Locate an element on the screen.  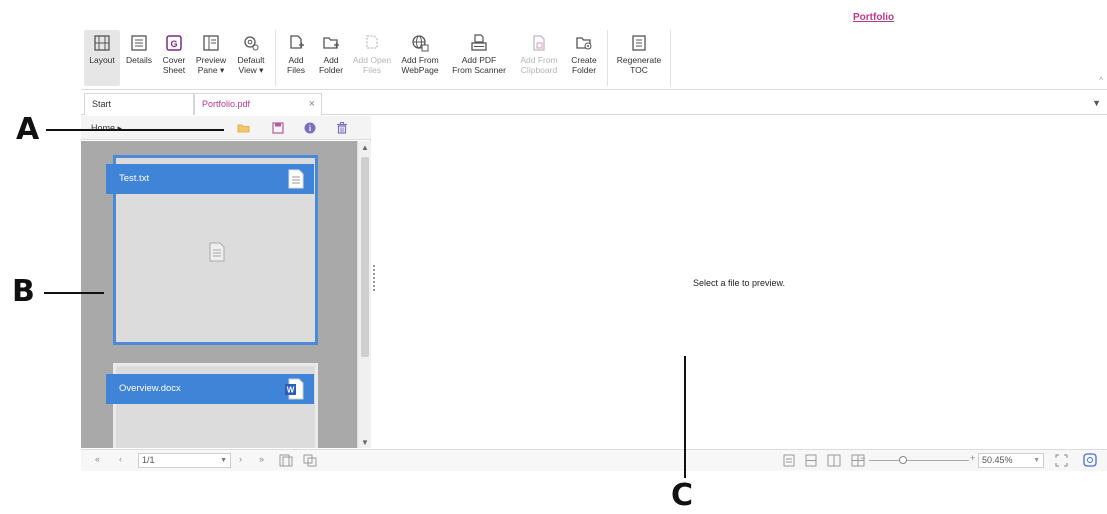
file-card-header: Test.txt is located at coordinates (210, 179).